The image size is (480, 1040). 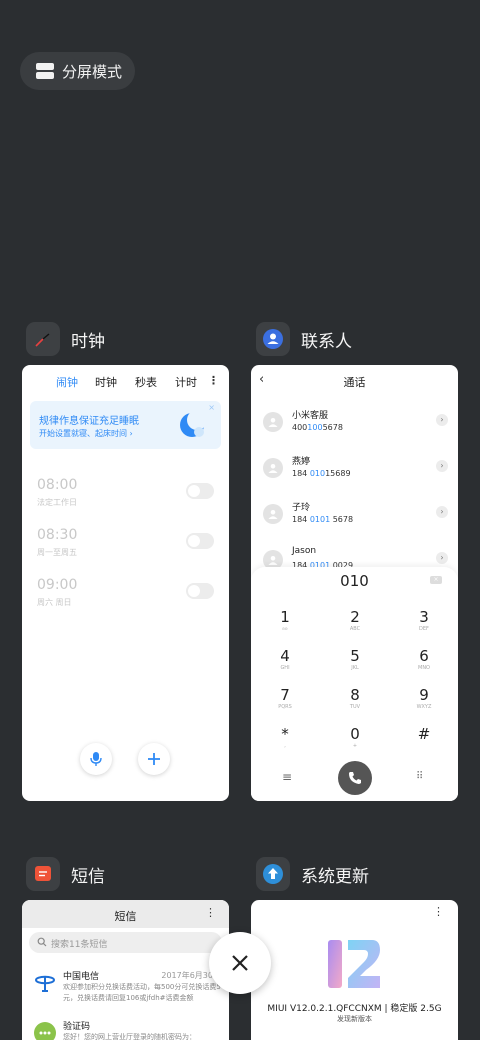 What do you see at coordinates (88, 341) in the screenshot?
I see `app-name-clock: 时钟` at bounding box center [88, 341].